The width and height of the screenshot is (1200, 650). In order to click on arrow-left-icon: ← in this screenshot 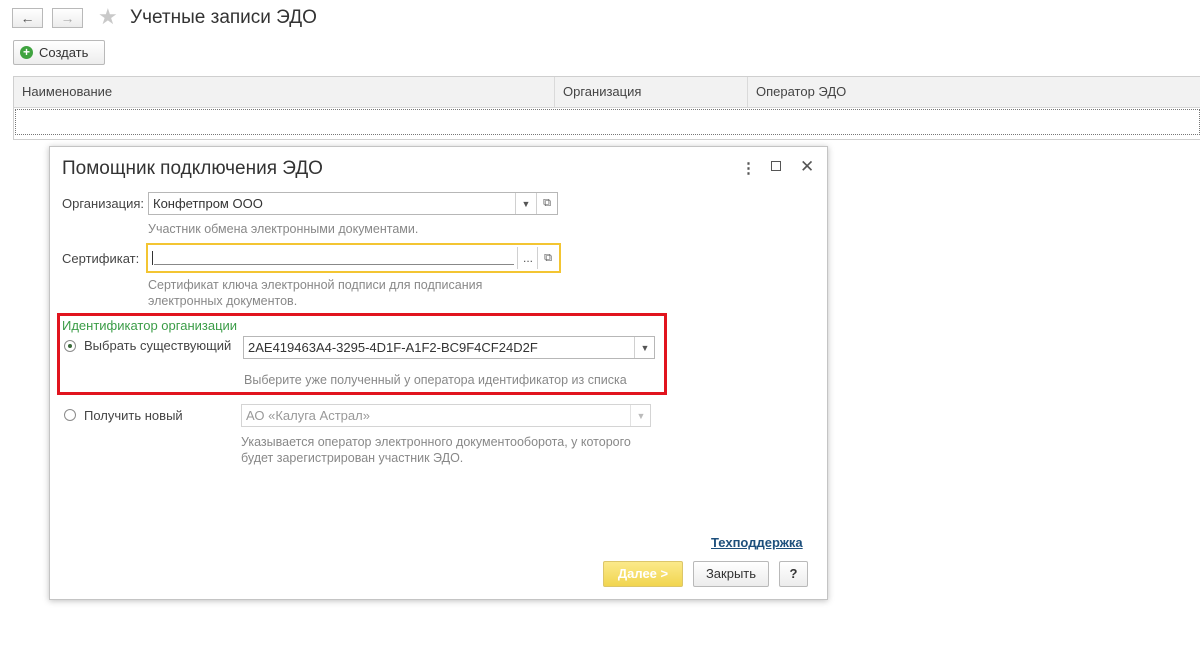, I will do `click(27, 18)`.